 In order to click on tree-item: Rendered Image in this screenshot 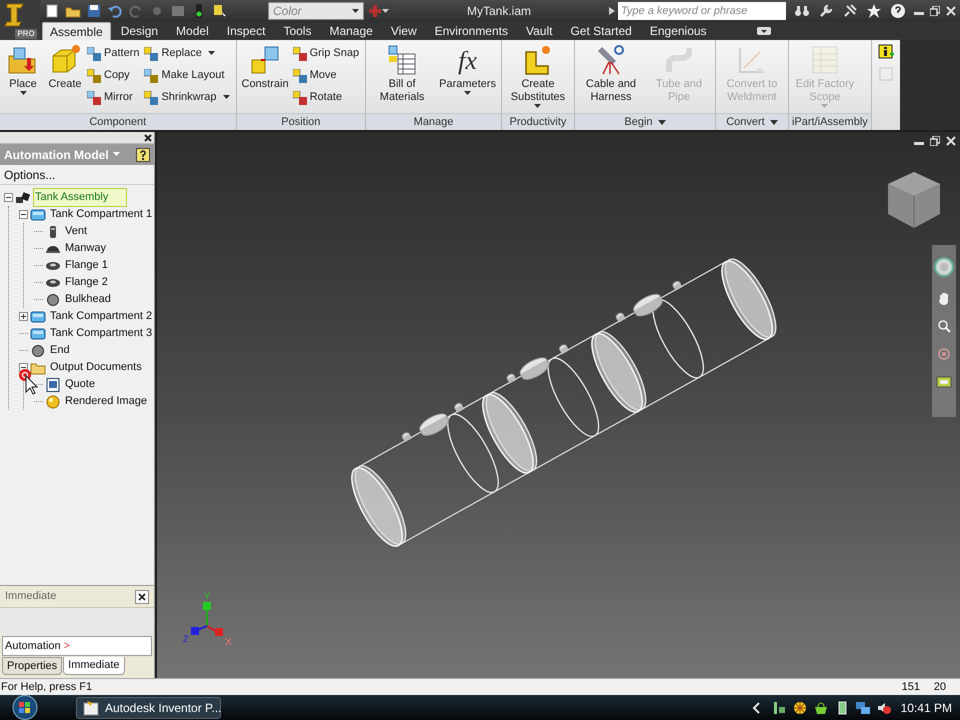, I will do `click(106, 401)`.